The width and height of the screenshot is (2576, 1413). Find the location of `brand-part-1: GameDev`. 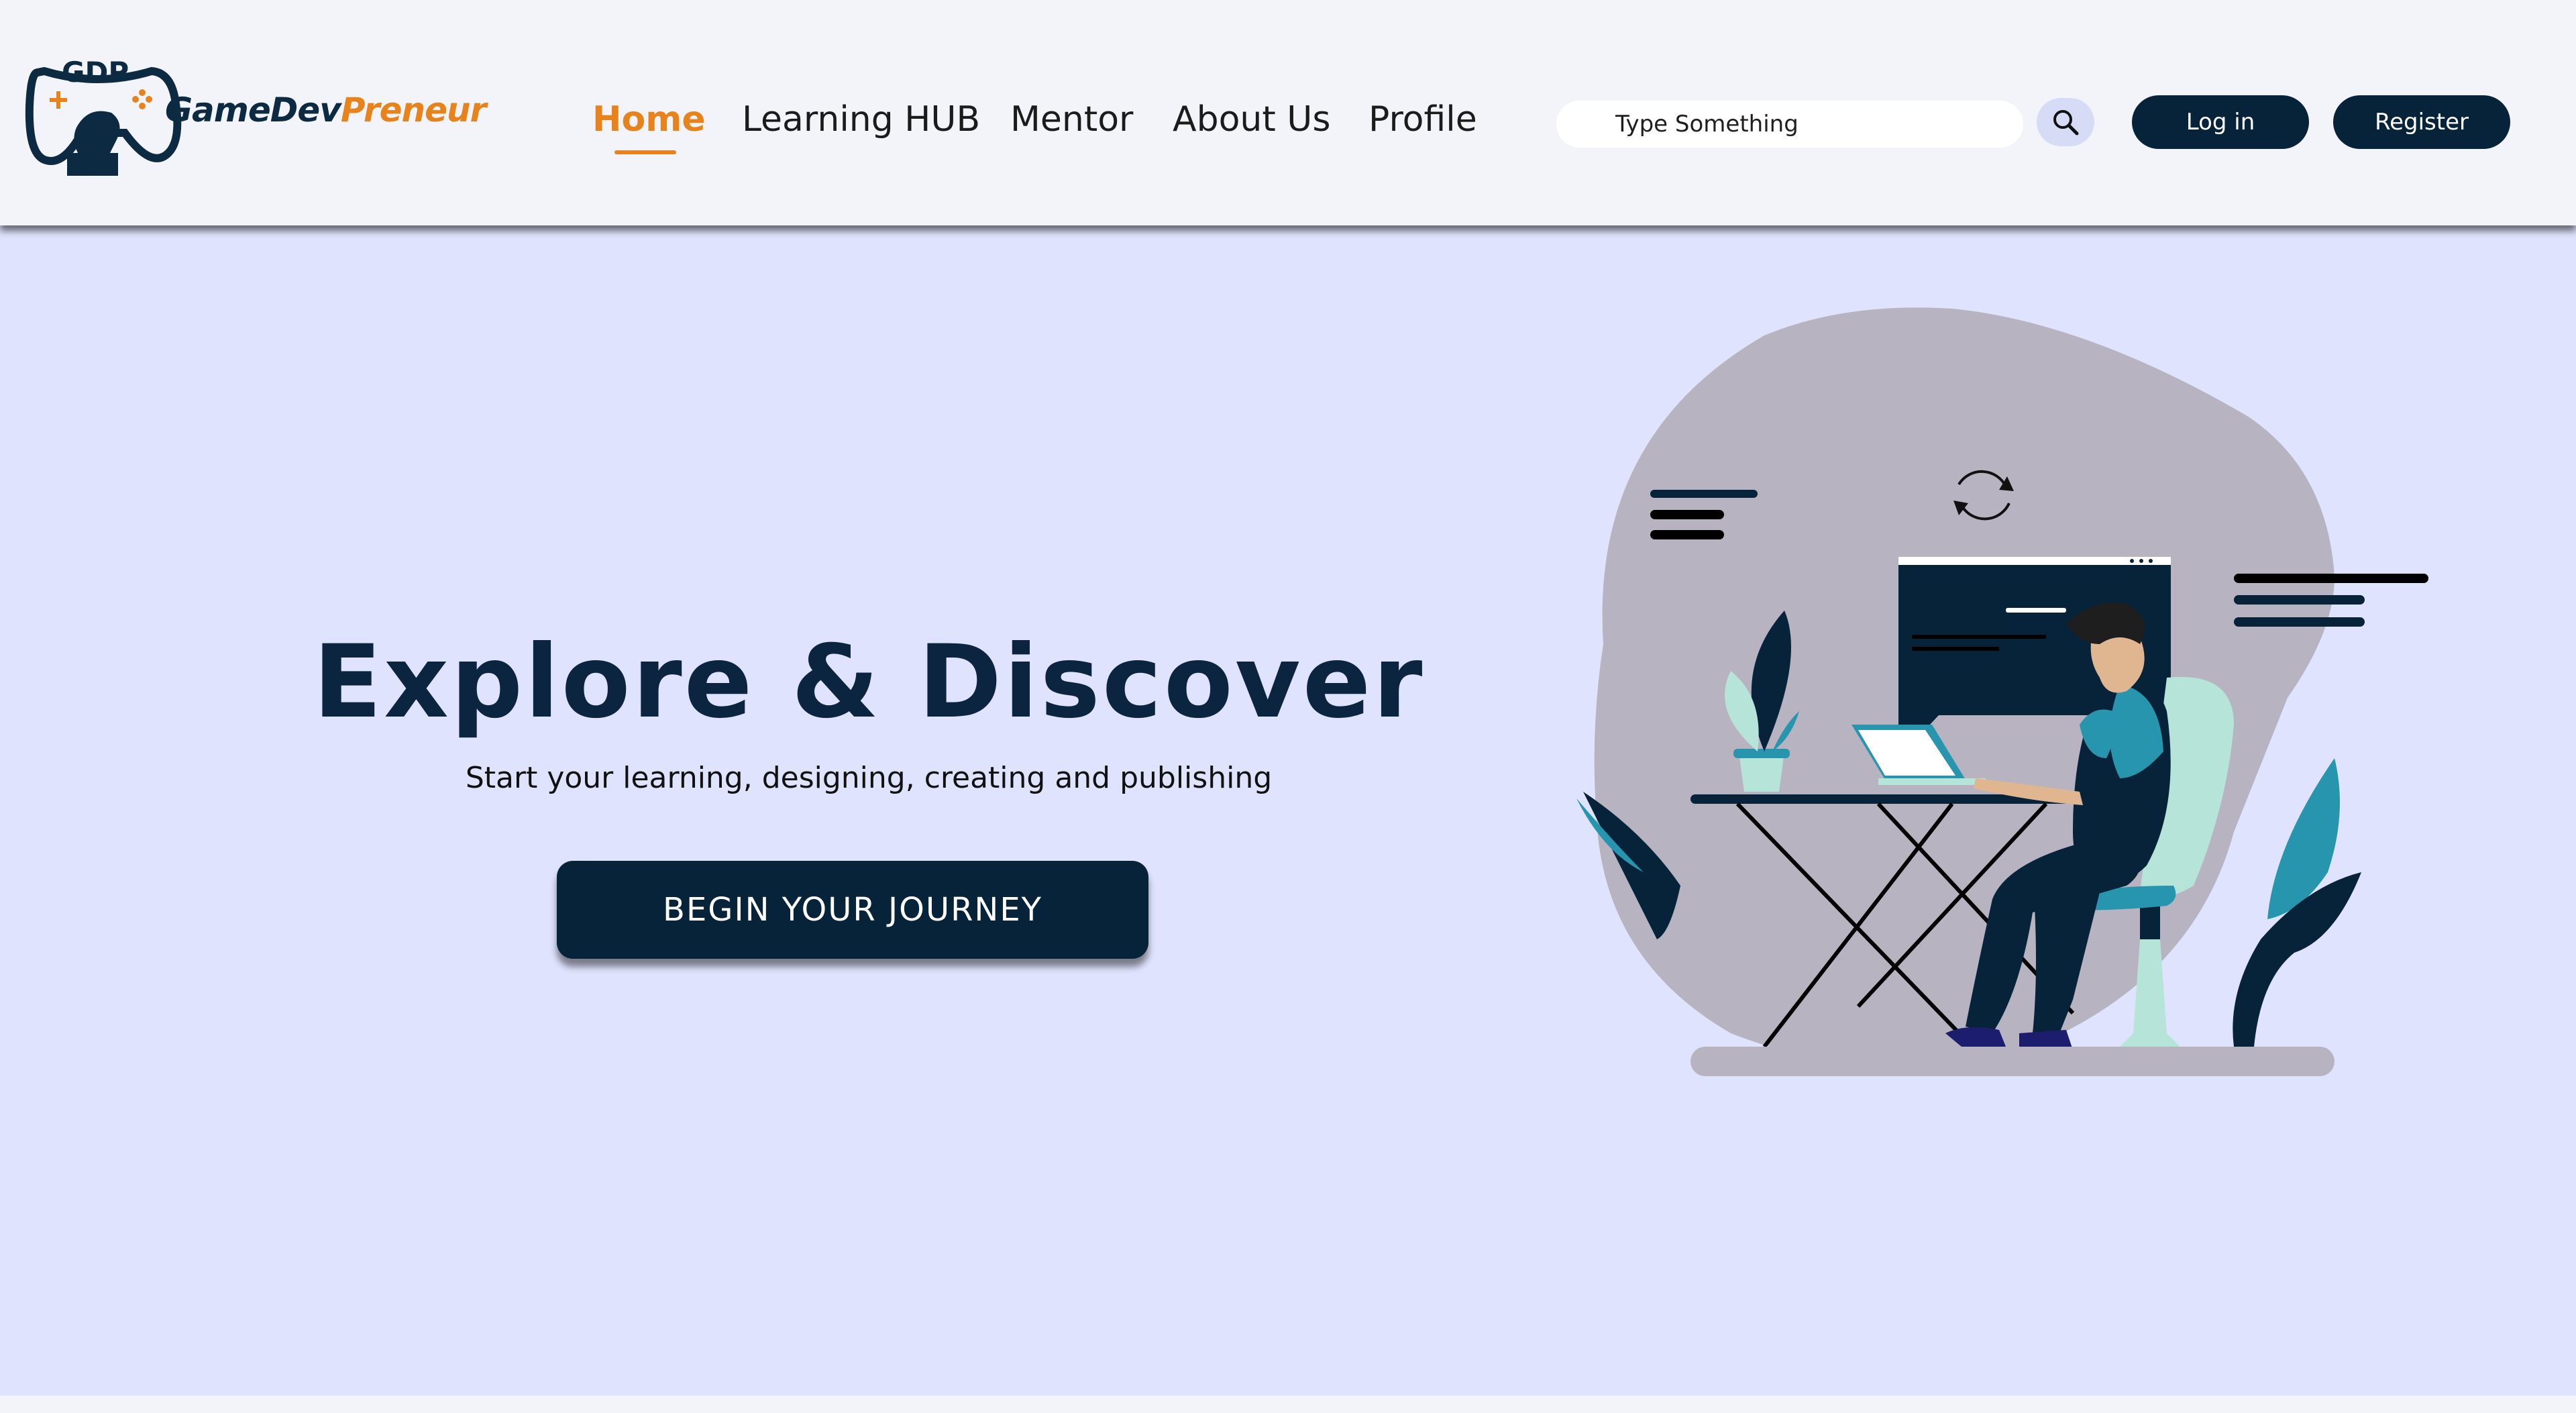

brand-part-1: GameDev is located at coordinates (253, 110).